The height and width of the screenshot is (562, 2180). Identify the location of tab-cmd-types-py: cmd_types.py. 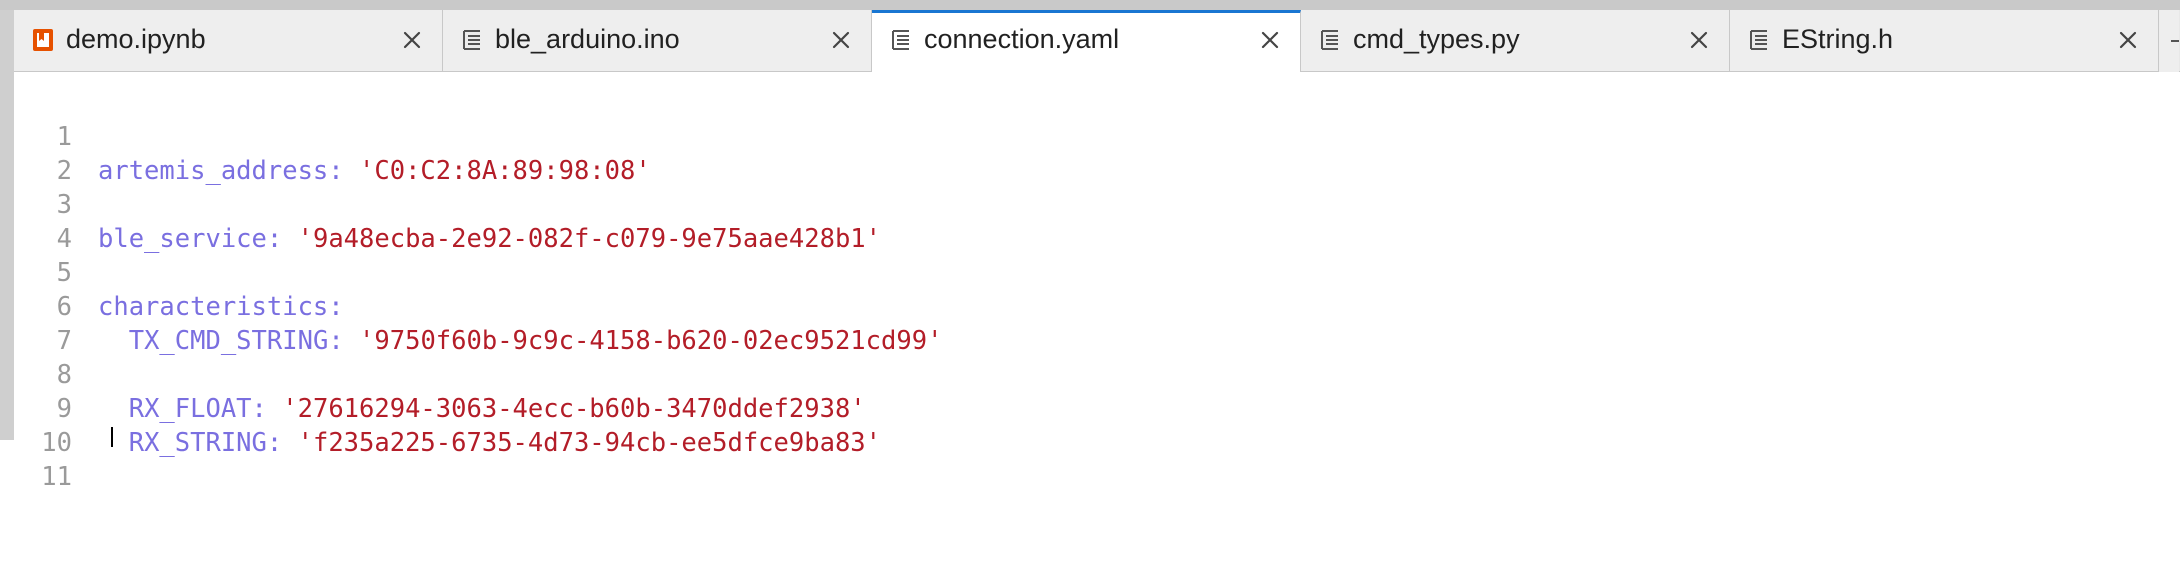
(1515, 40).